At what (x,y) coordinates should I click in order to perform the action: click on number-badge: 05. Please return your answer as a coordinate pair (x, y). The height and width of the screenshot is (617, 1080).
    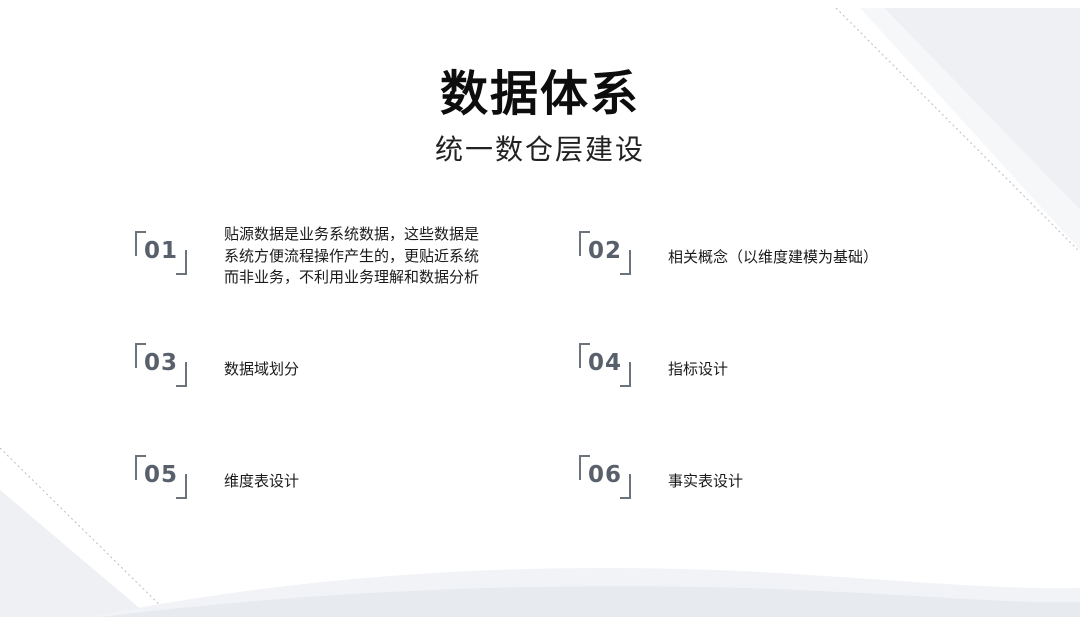
    Looking at the image, I should click on (161, 477).